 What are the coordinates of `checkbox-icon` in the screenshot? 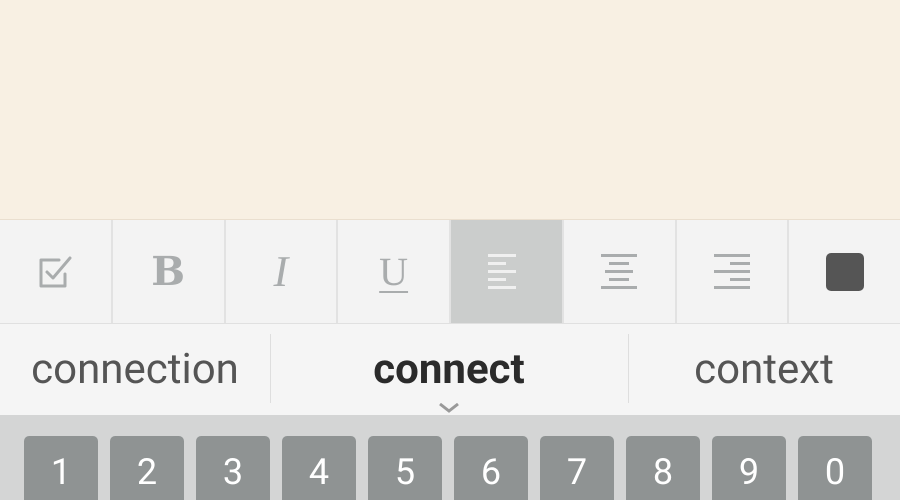 It's located at (55, 272).